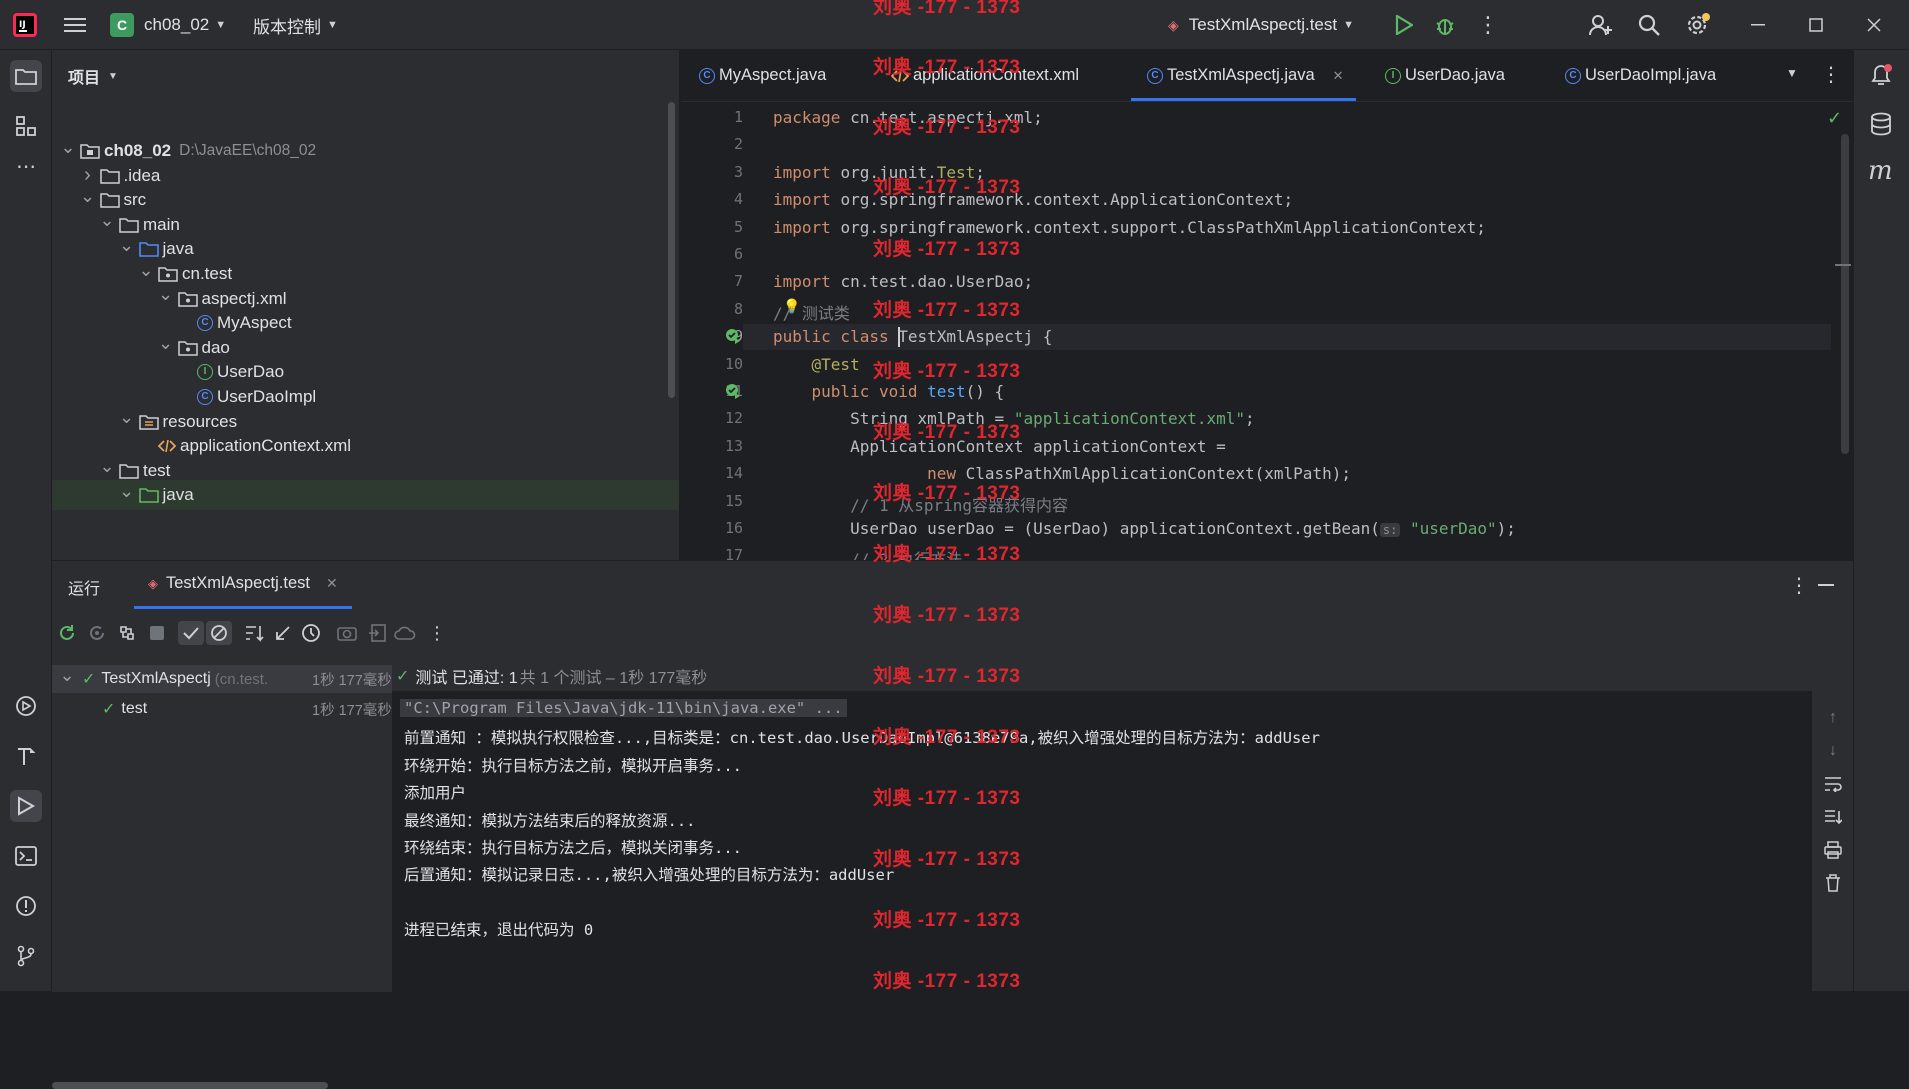 This screenshot has height=1089, width=1909. I want to click on camera-icon, so click(347, 633).